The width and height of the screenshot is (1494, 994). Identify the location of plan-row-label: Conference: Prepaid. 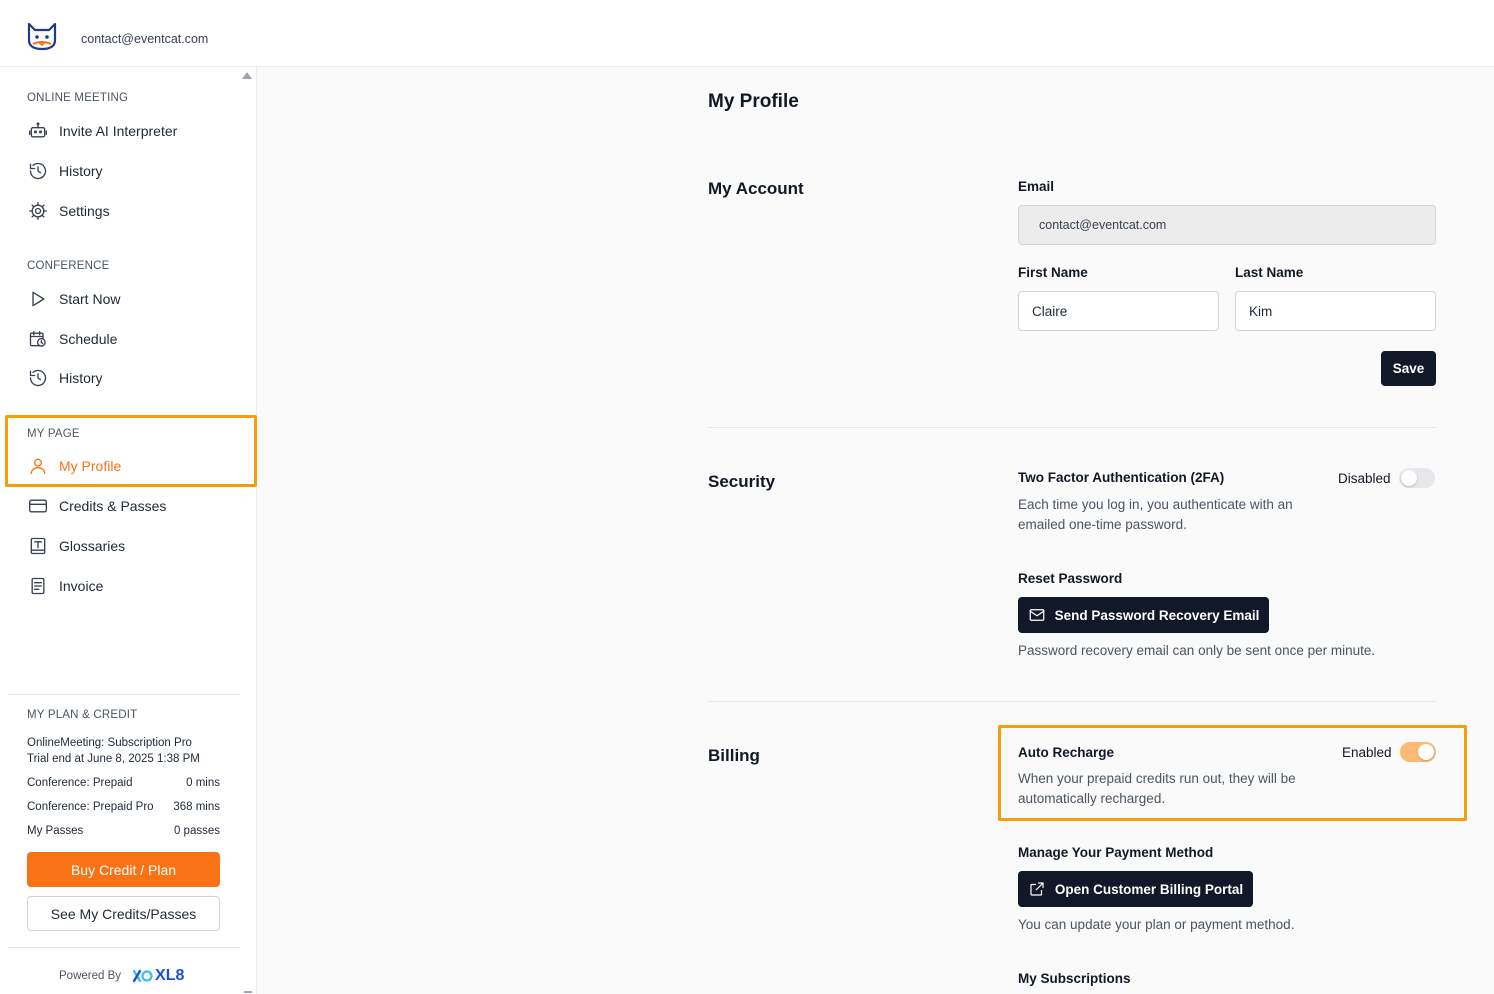
(80, 783).